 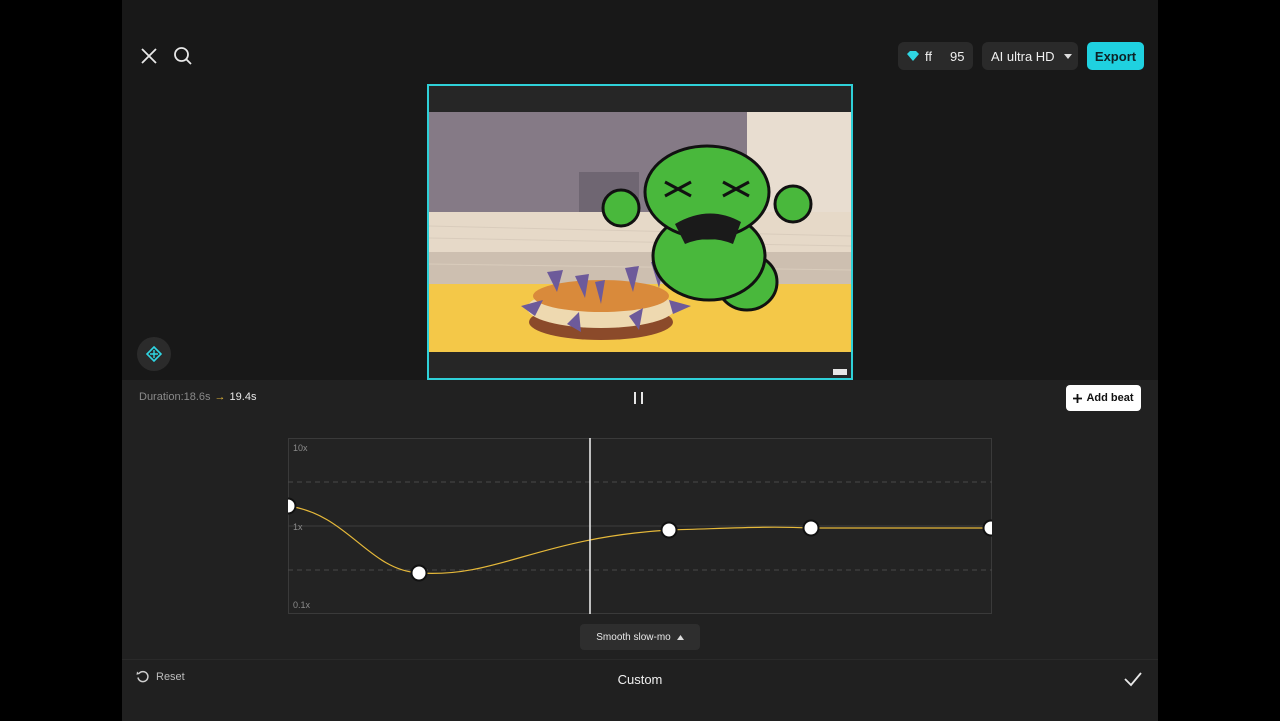 I want to click on graph-label-max: 10x, so click(x=300, y=448).